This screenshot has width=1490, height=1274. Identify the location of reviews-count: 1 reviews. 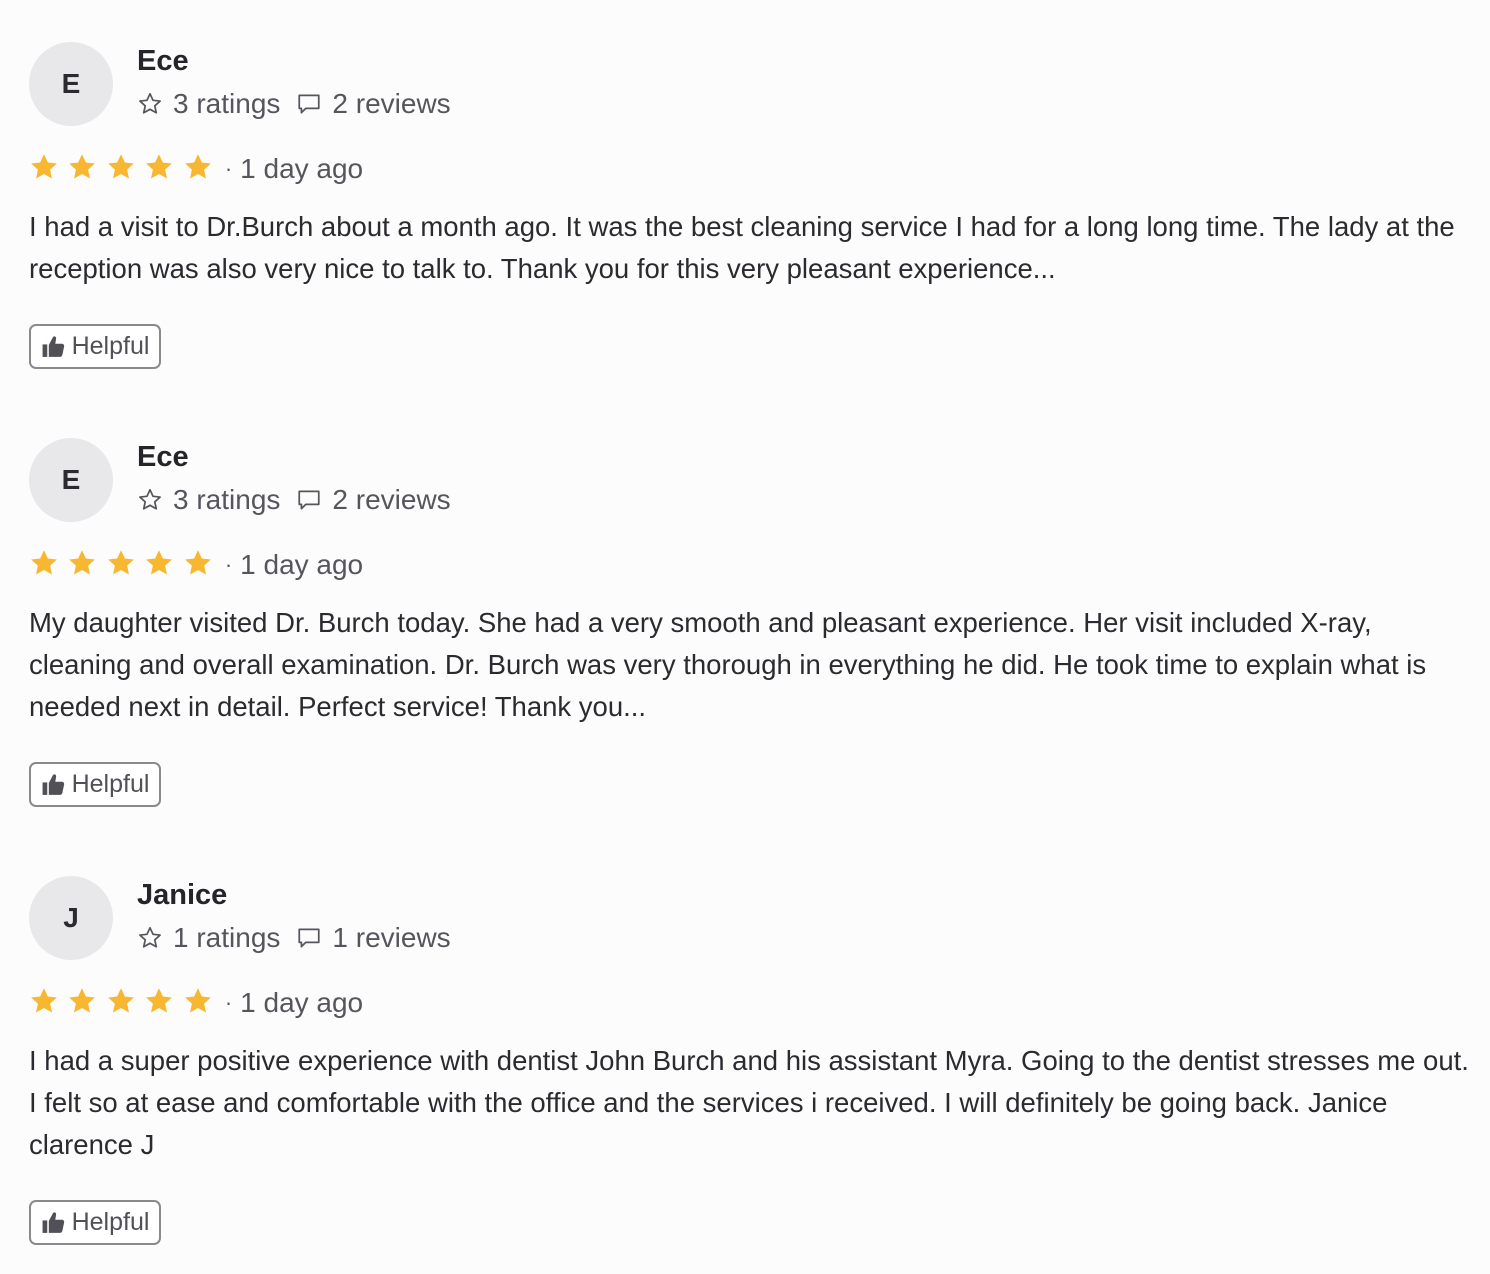
(391, 937).